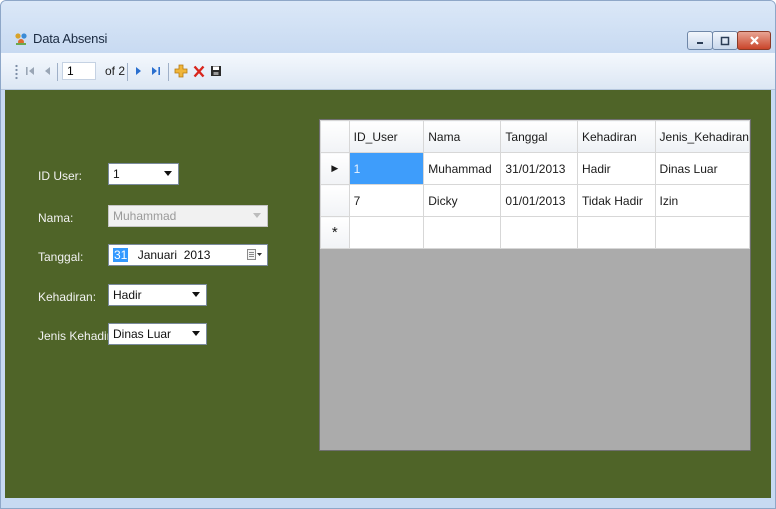  I want to click on add-new-icon, so click(181, 71).